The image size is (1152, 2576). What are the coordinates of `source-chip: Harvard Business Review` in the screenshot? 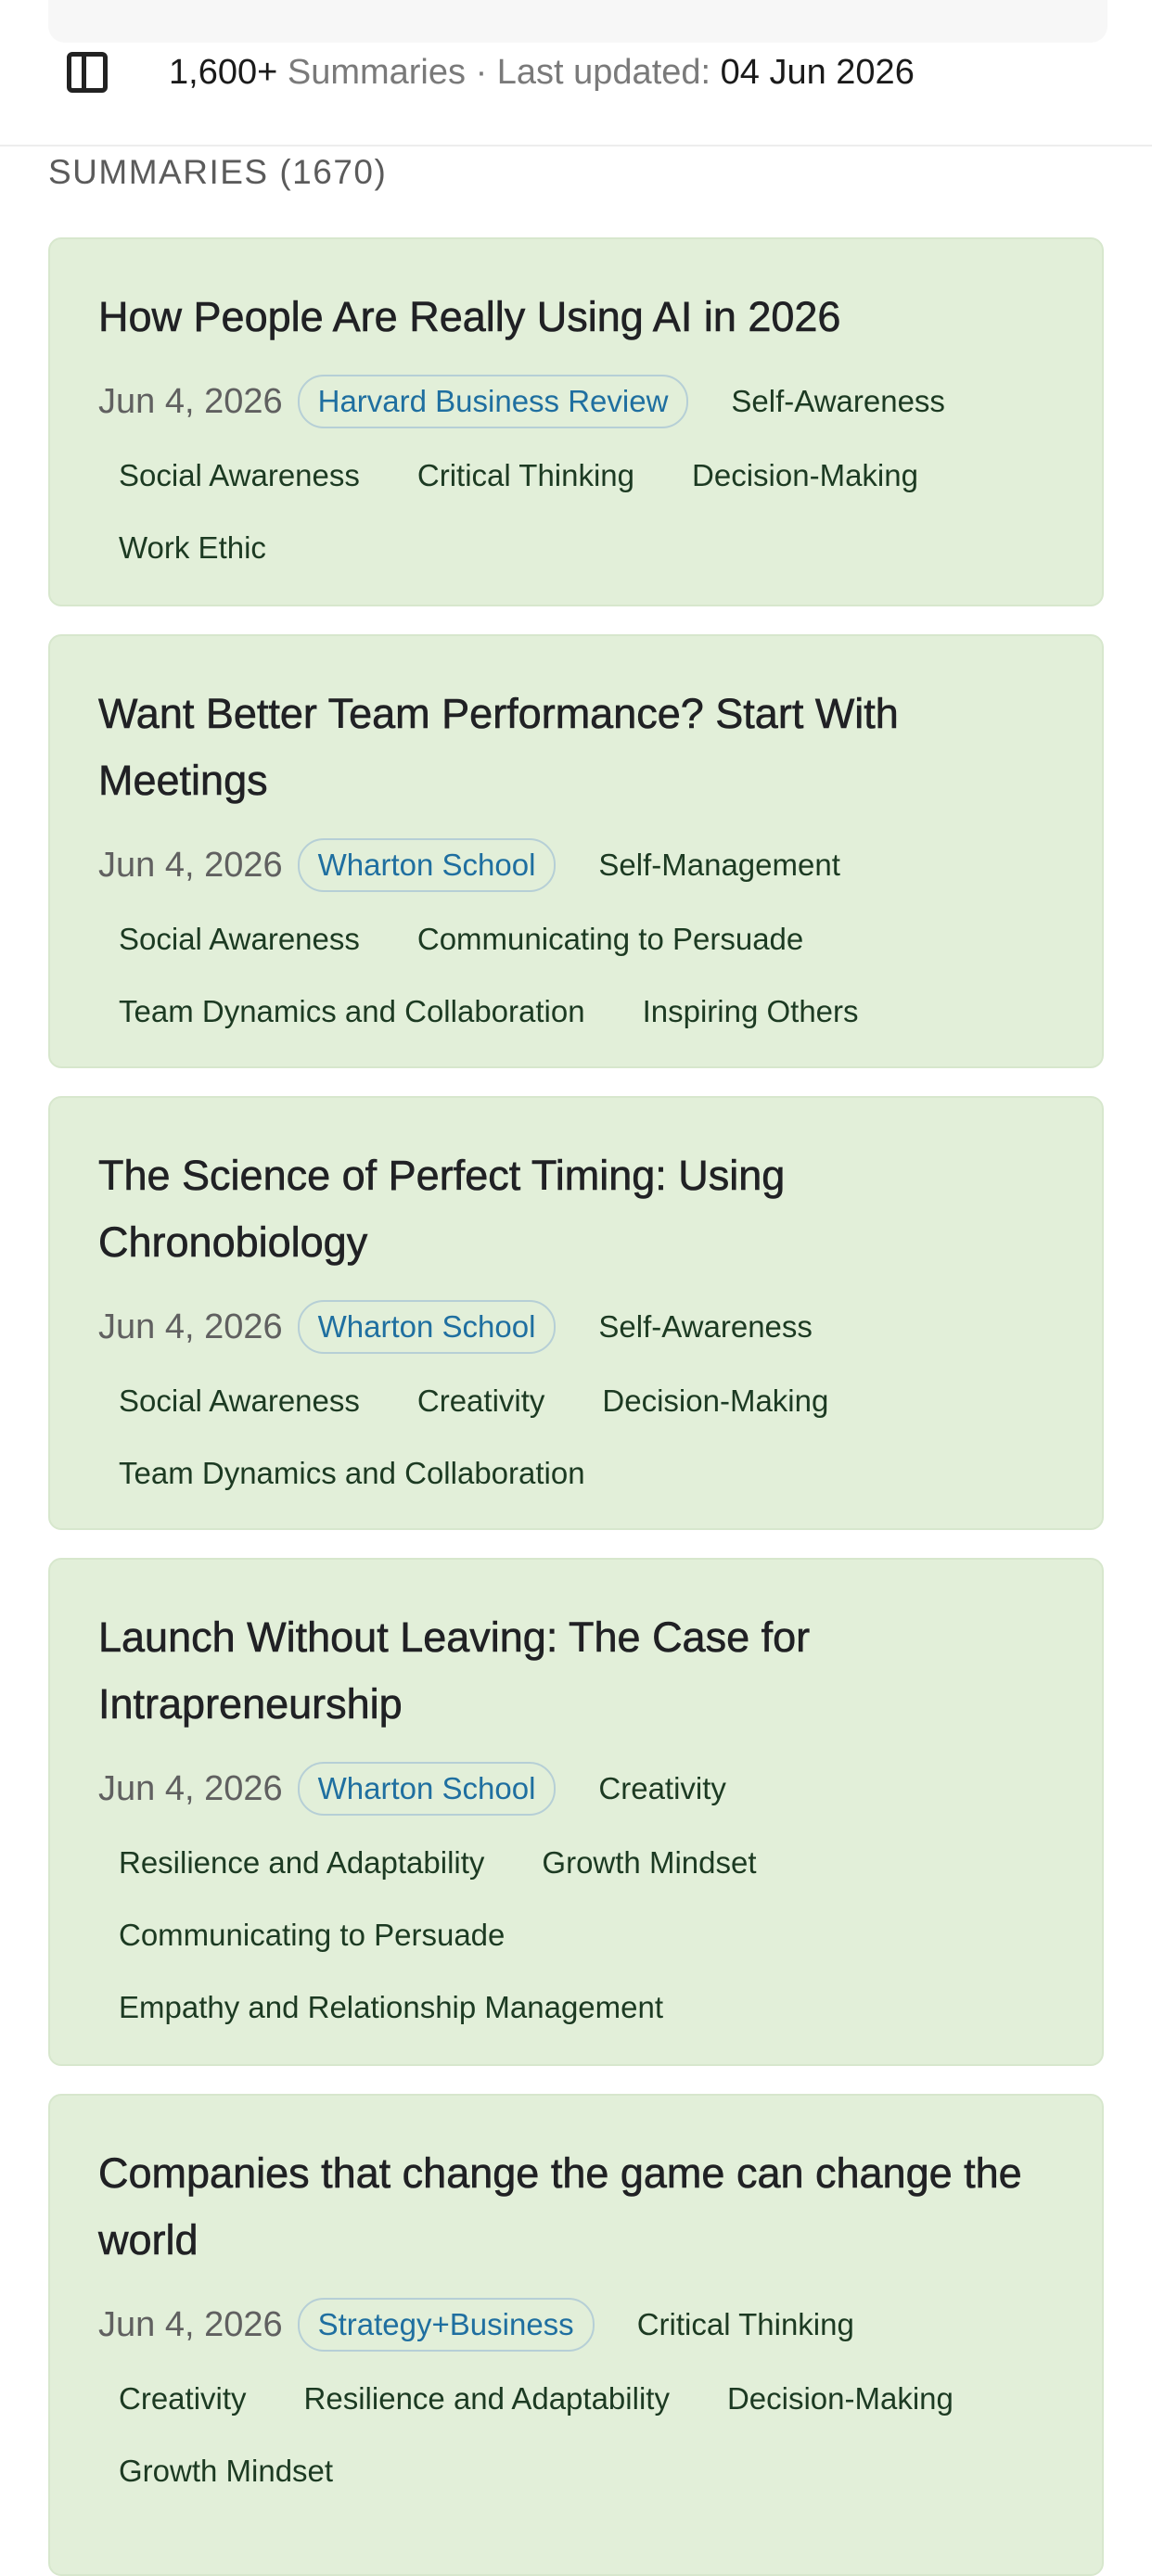 It's located at (493, 401).